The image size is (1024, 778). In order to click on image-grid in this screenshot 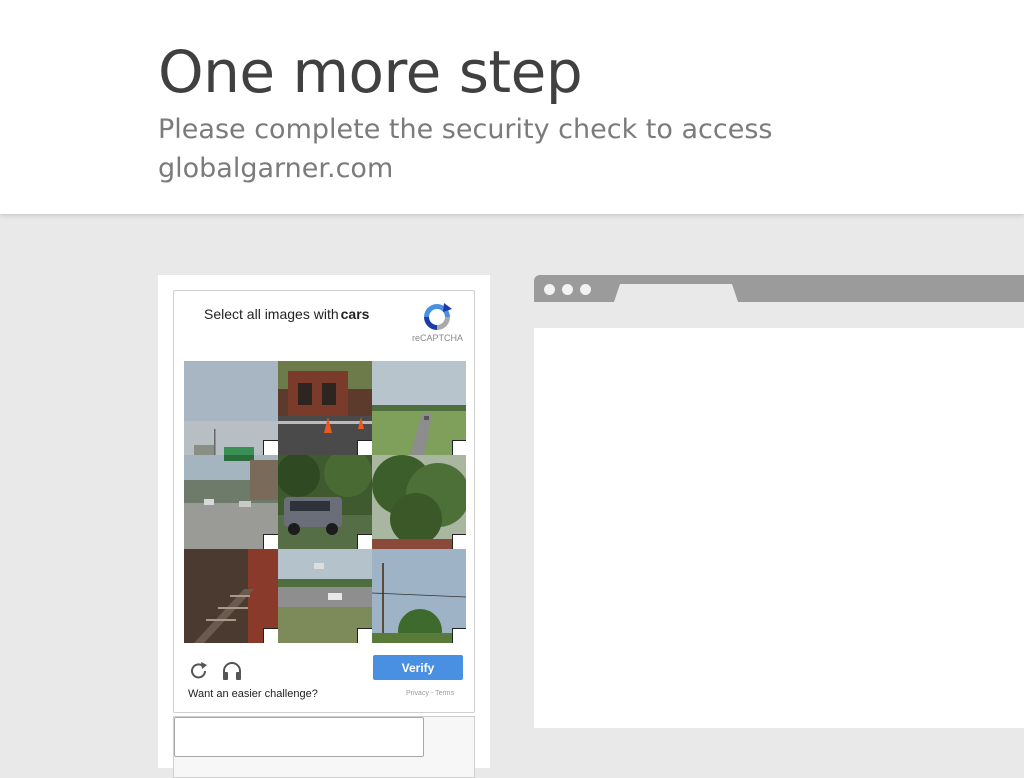, I will do `click(325, 502)`.